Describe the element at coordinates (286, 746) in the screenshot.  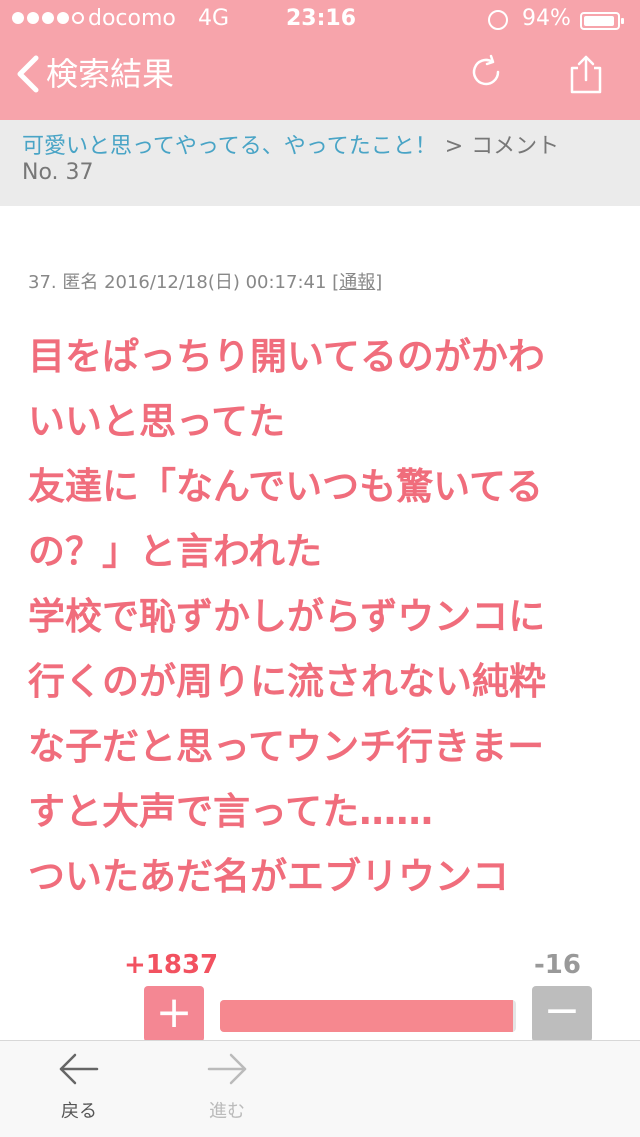
I see `comment-line: な子だと思ってウンチ行きまー` at that location.